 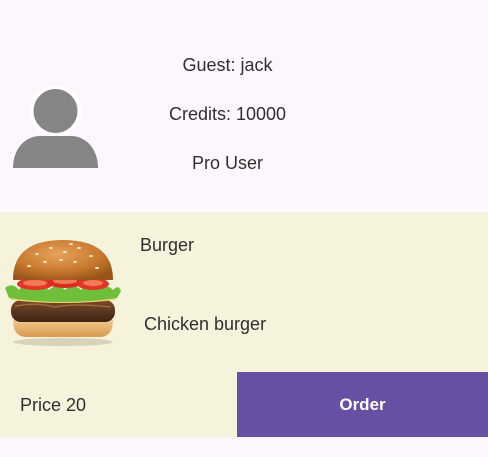 What do you see at coordinates (227, 163) in the screenshot?
I see `user-tier-badge: Pro User` at bounding box center [227, 163].